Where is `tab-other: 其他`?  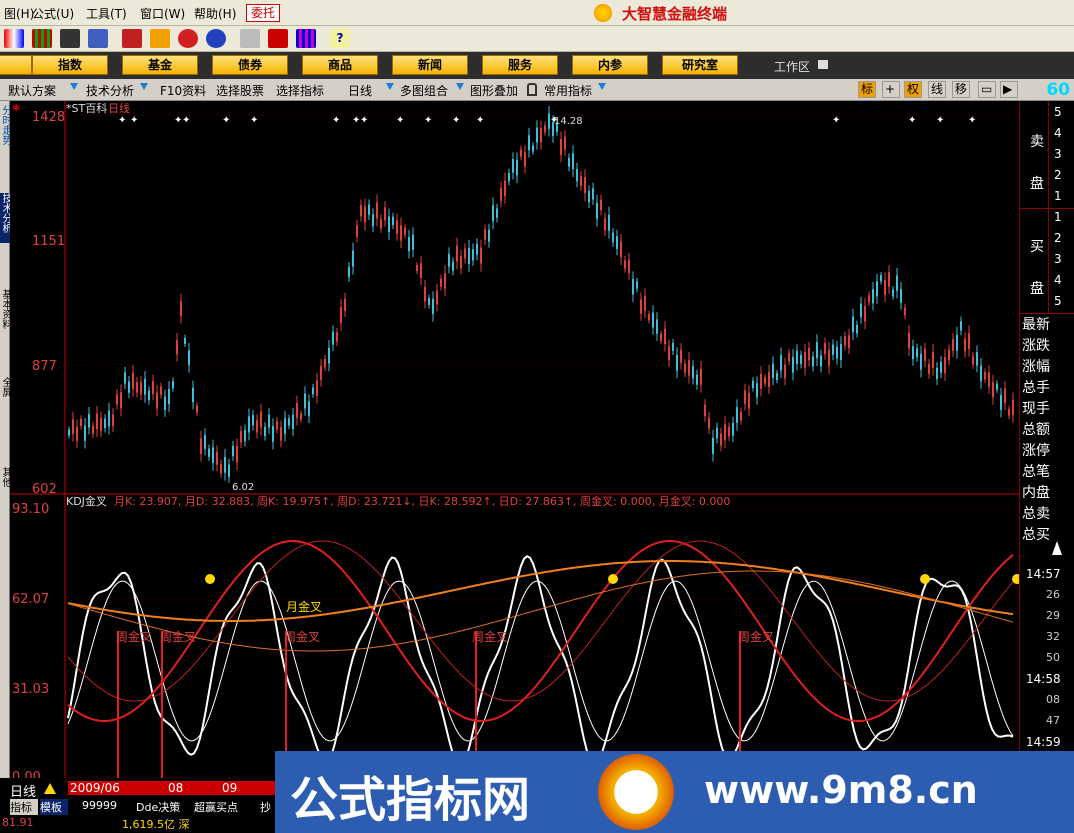
tab-other: 其他 is located at coordinates (5, 482).